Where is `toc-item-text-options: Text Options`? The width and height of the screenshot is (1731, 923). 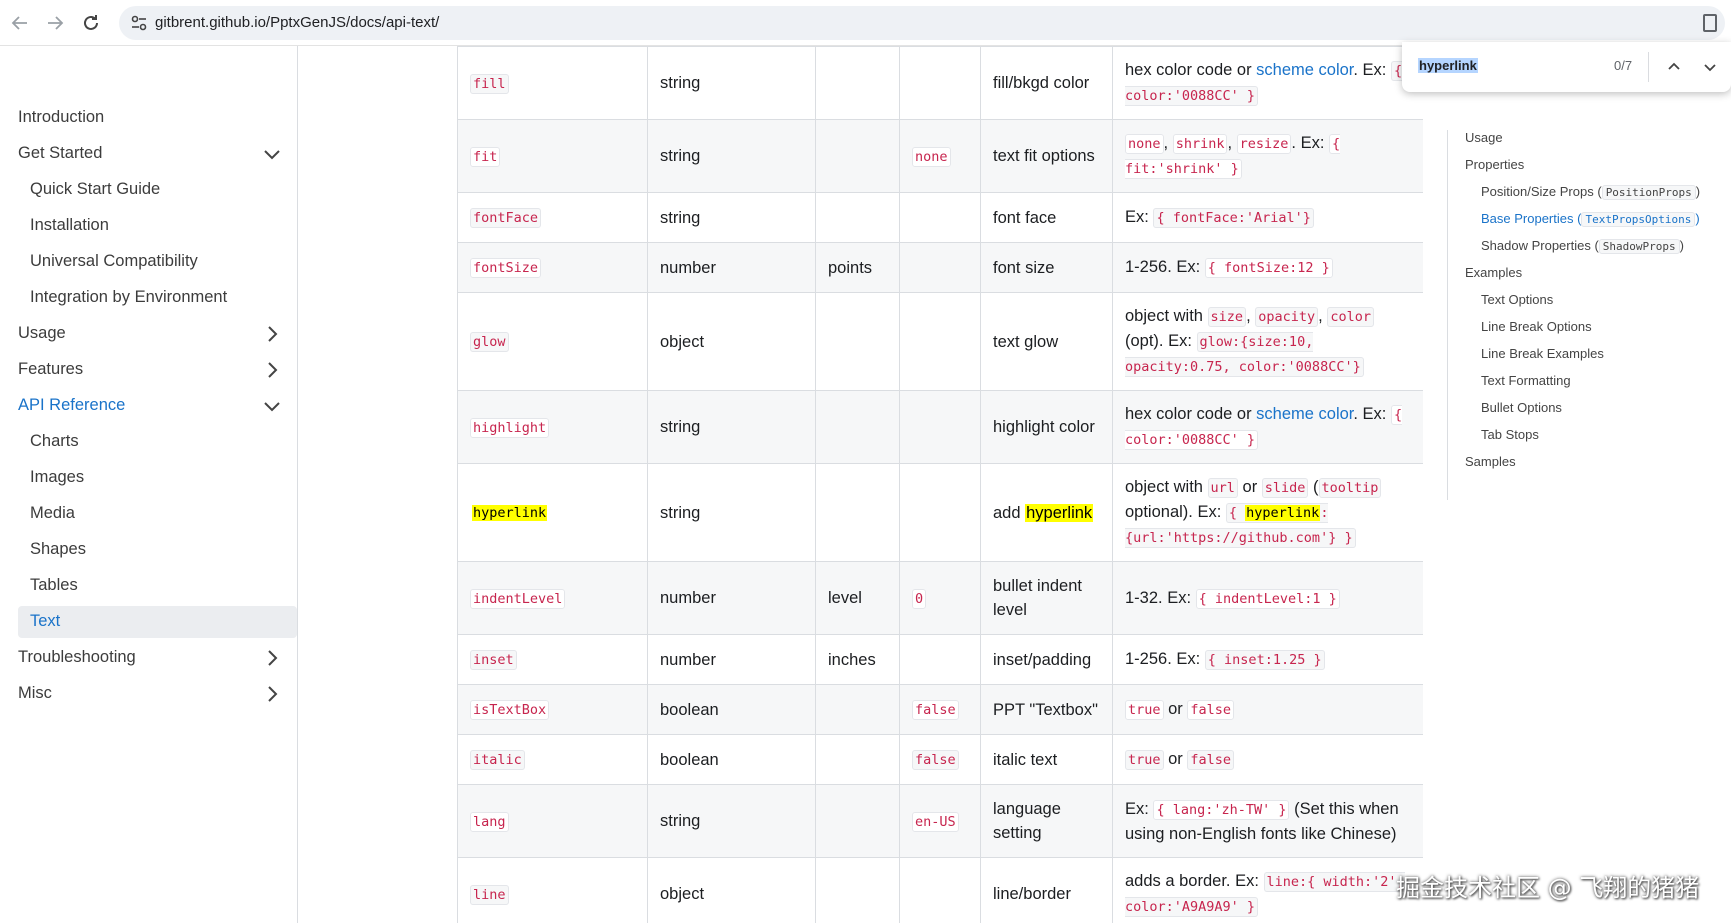
toc-item-text-options: Text Options is located at coordinates (1517, 299).